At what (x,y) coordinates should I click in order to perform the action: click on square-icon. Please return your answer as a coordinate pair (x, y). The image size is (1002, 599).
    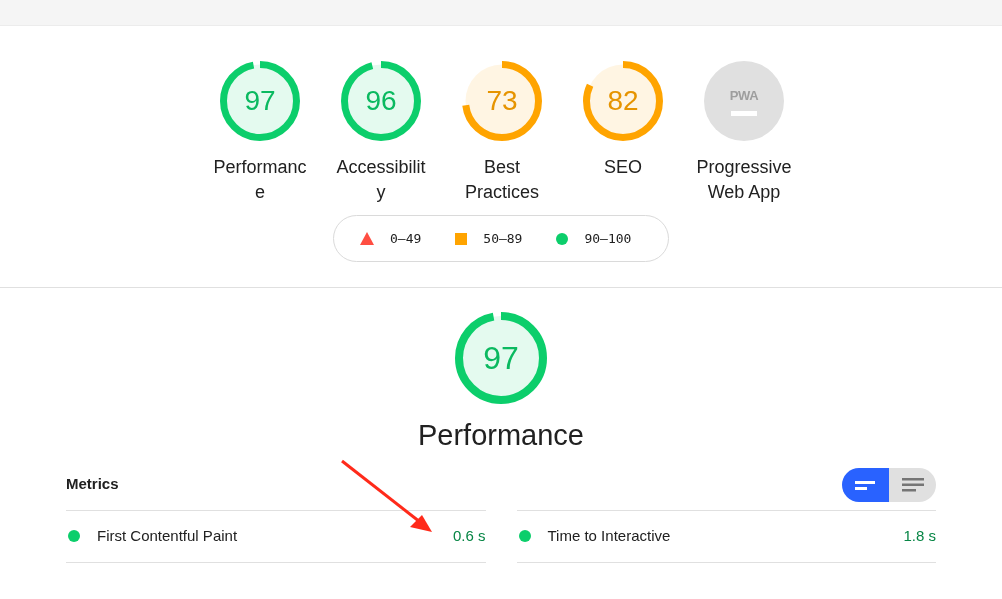
    Looking at the image, I should click on (461, 238).